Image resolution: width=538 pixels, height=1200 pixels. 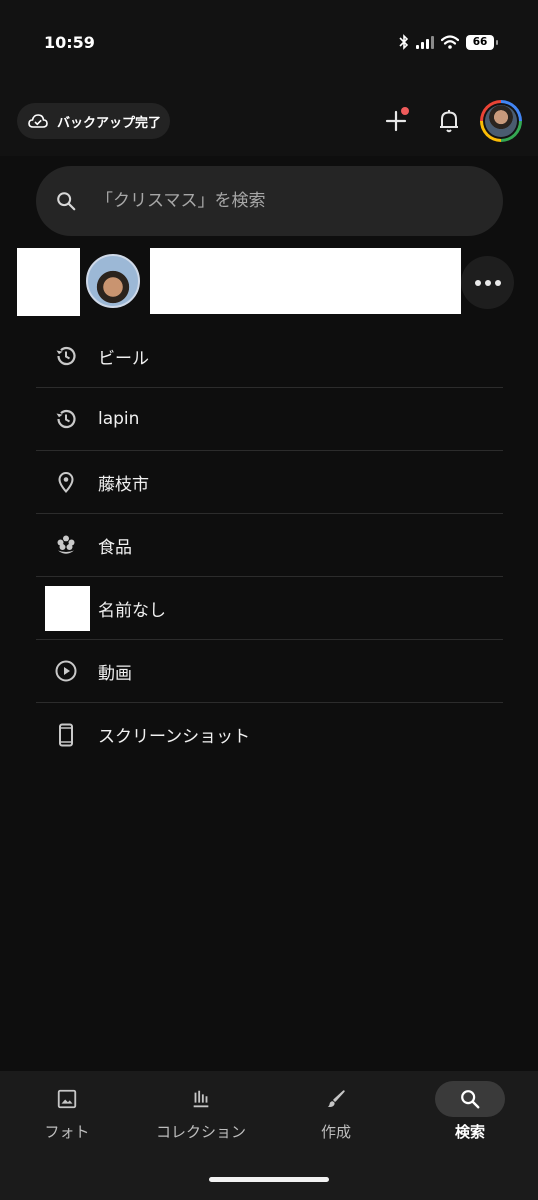 What do you see at coordinates (469, 1132) in the screenshot?
I see `nav-label-search: 検索` at bounding box center [469, 1132].